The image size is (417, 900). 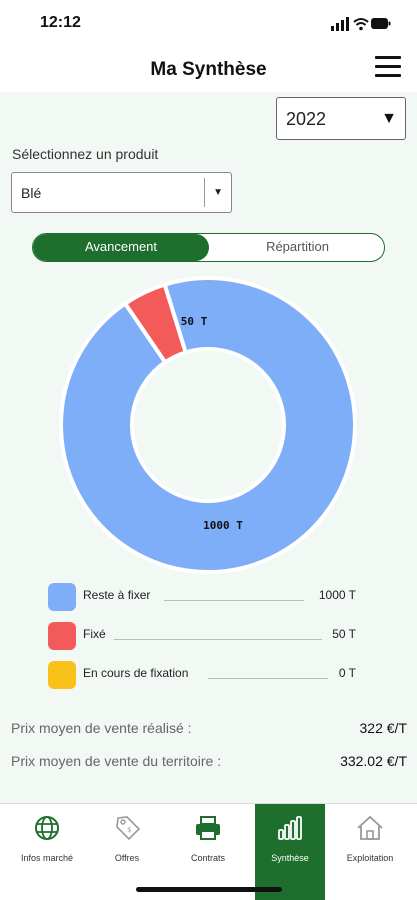 What do you see at coordinates (373, 761) in the screenshot?
I see `stat-value: 332.02 €/T` at bounding box center [373, 761].